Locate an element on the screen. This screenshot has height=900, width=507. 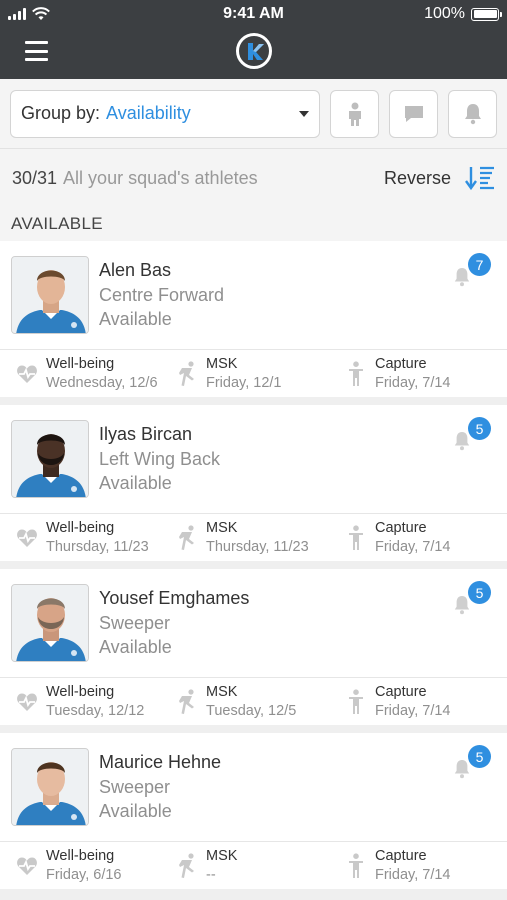
metric-msk: MSK Thursday, 11/23 is located at coordinates (252, 537).